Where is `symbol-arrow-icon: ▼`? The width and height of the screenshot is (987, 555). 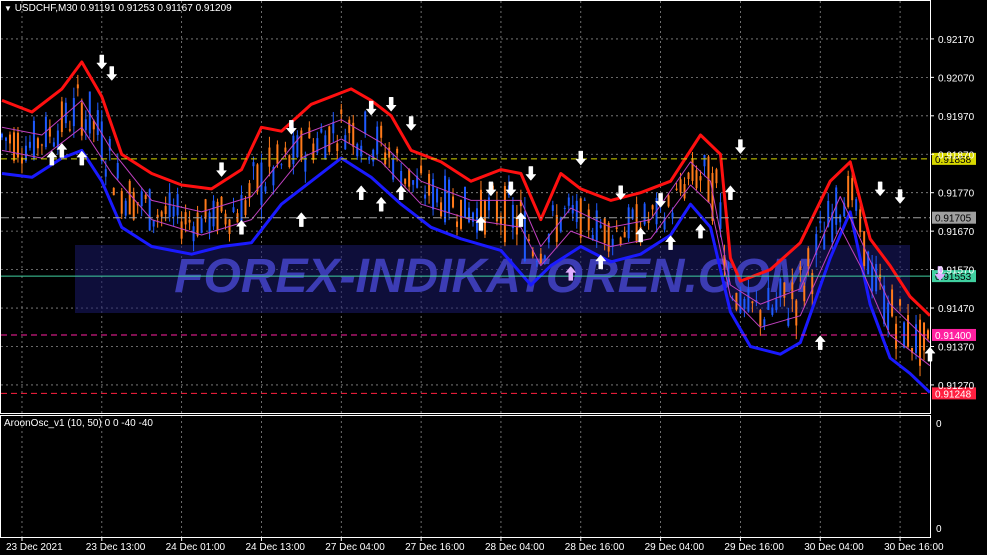
symbol-arrow-icon: ▼ is located at coordinates (8, 8).